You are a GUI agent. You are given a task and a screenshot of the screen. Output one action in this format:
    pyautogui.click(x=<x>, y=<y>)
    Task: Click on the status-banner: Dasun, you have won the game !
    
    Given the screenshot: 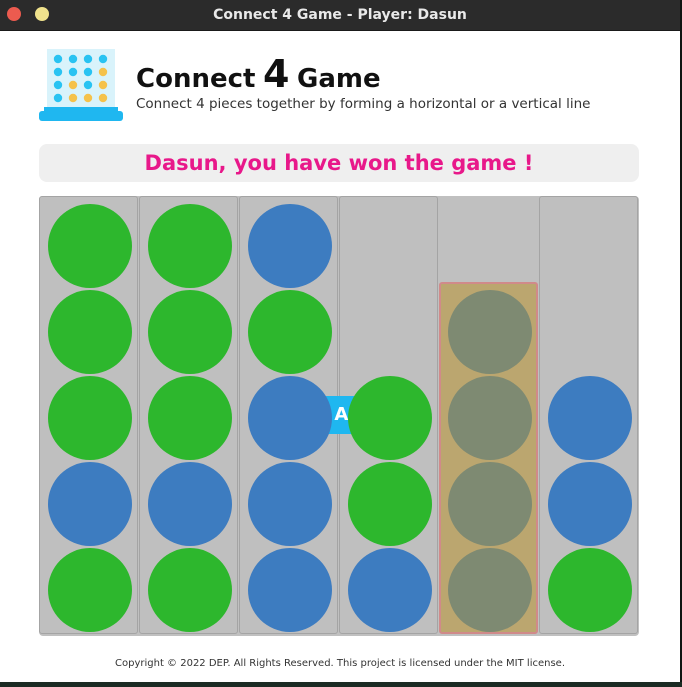 What is the action you would take?
    pyautogui.click(x=339, y=163)
    